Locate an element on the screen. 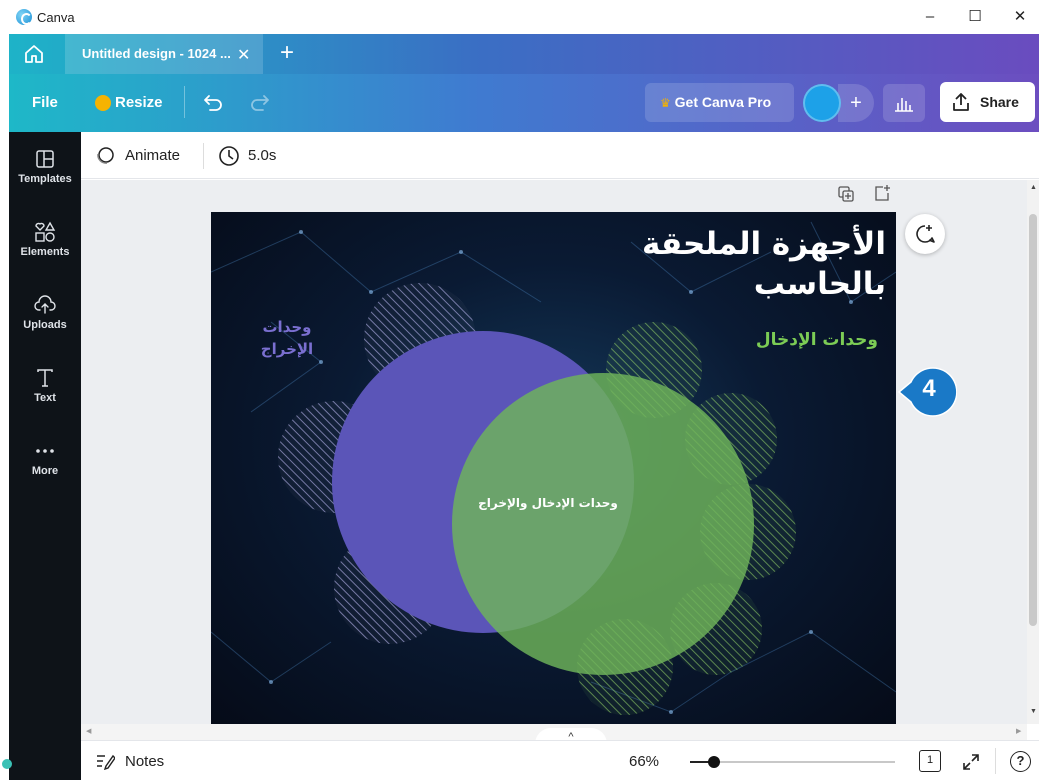 The width and height of the screenshot is (1039, 780). input-circle is located at coordinates (603, 524).